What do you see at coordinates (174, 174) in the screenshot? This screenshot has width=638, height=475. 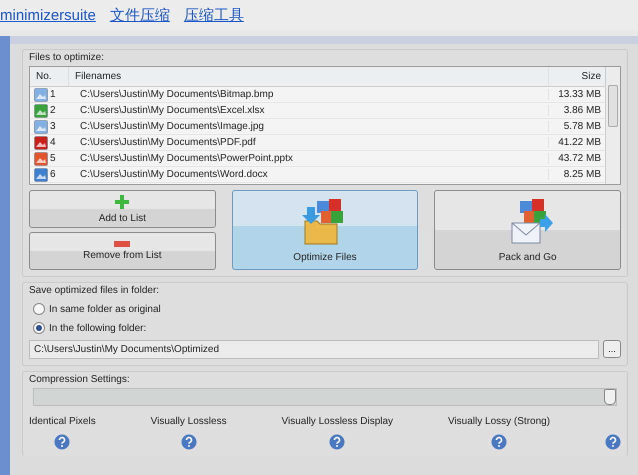 I see `filename-cell-text: C:\Users\Justin\My Documents\Word.docx` at bounding box center [174, 174].